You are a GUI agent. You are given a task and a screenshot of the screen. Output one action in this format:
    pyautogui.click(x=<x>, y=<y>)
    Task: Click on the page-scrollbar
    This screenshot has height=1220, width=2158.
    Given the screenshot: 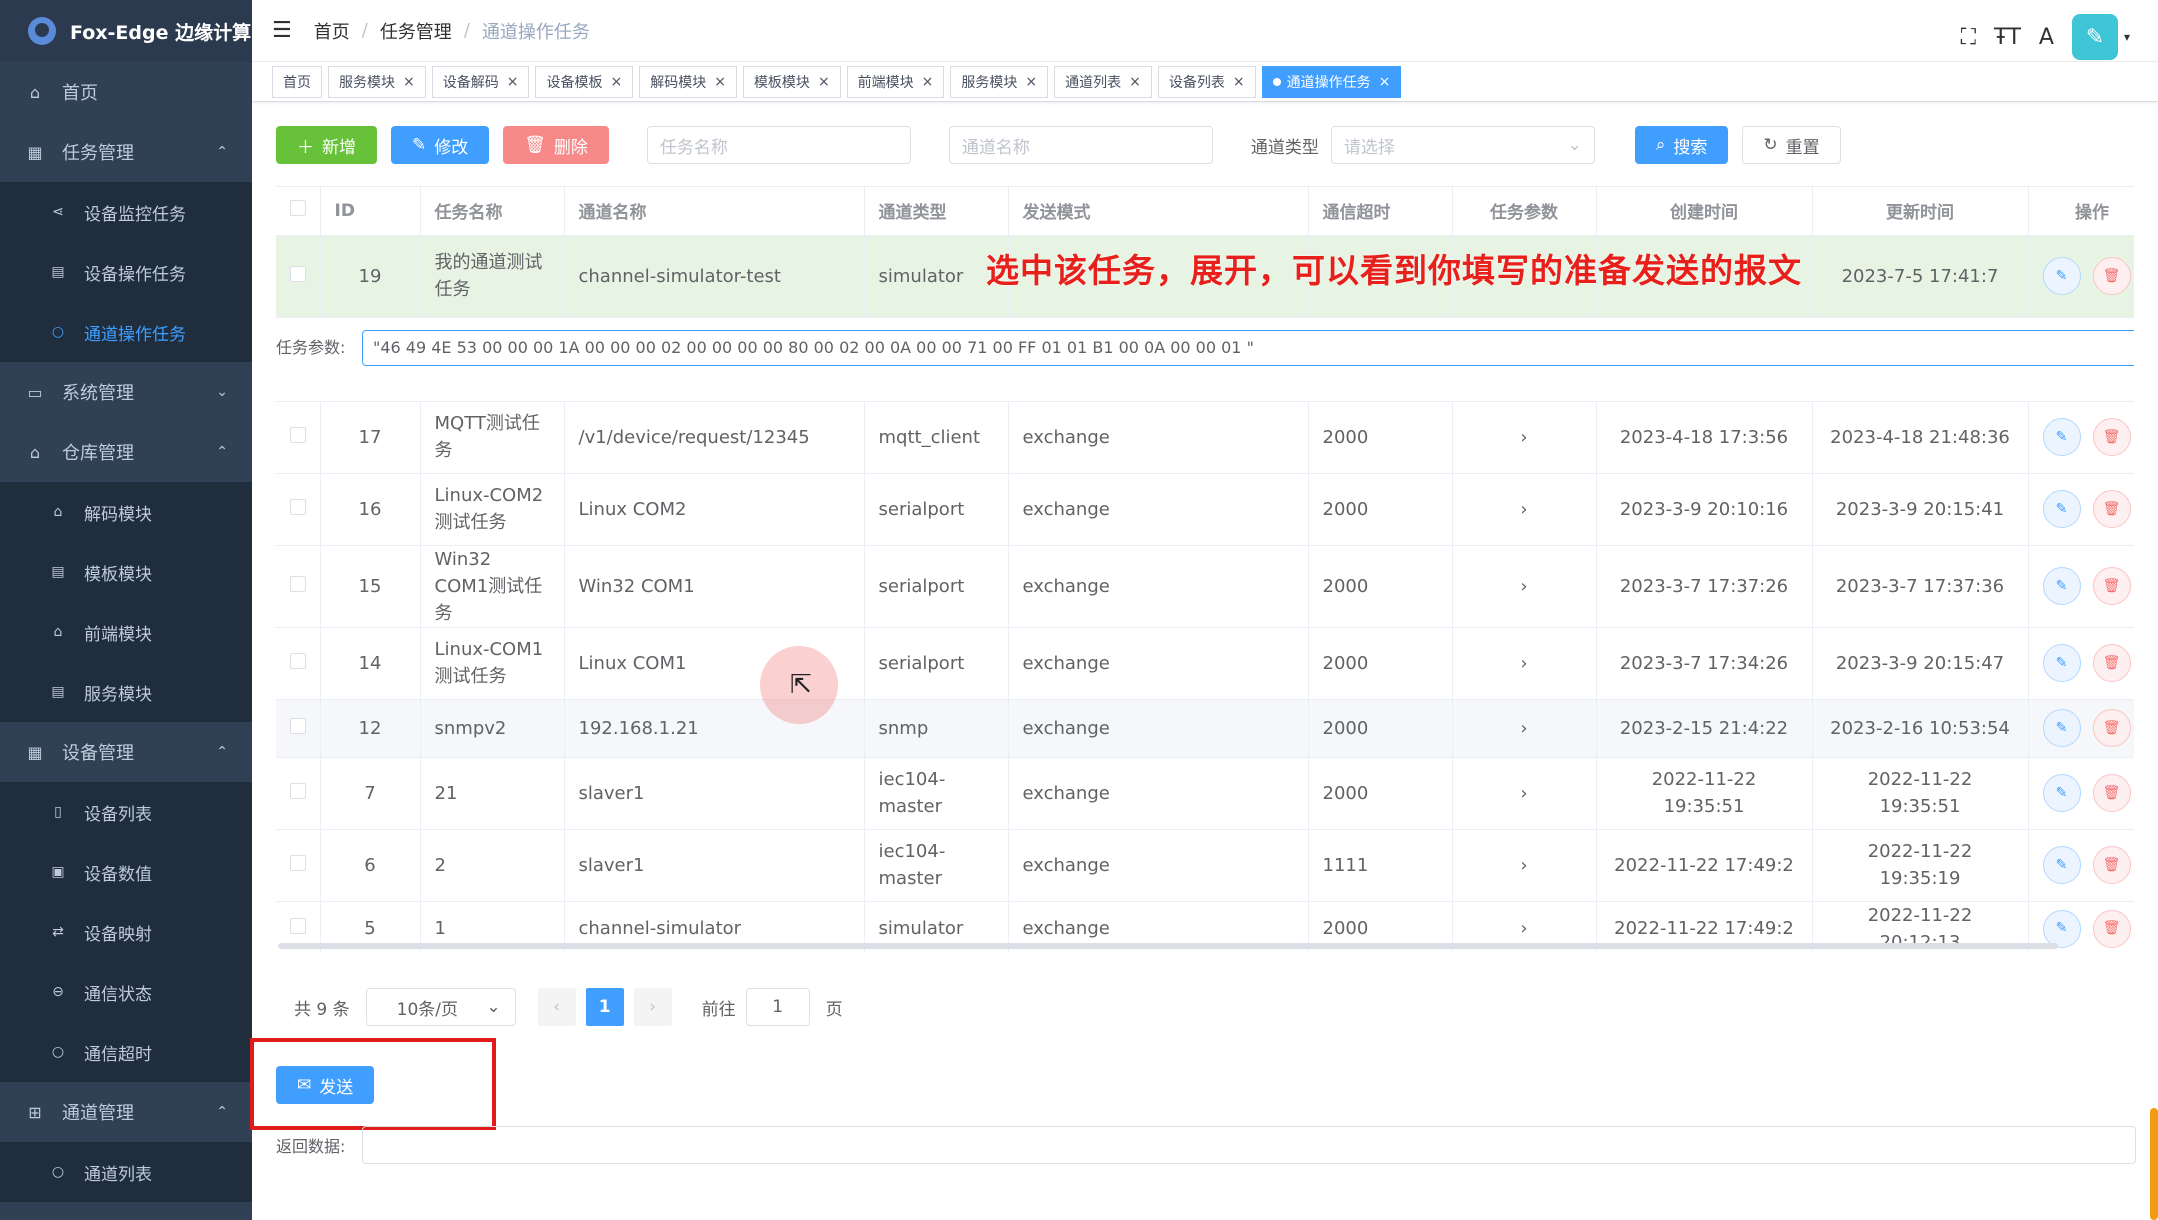 What is the action you would take?
    pyautogui.click(x=2154, y=1164)
    